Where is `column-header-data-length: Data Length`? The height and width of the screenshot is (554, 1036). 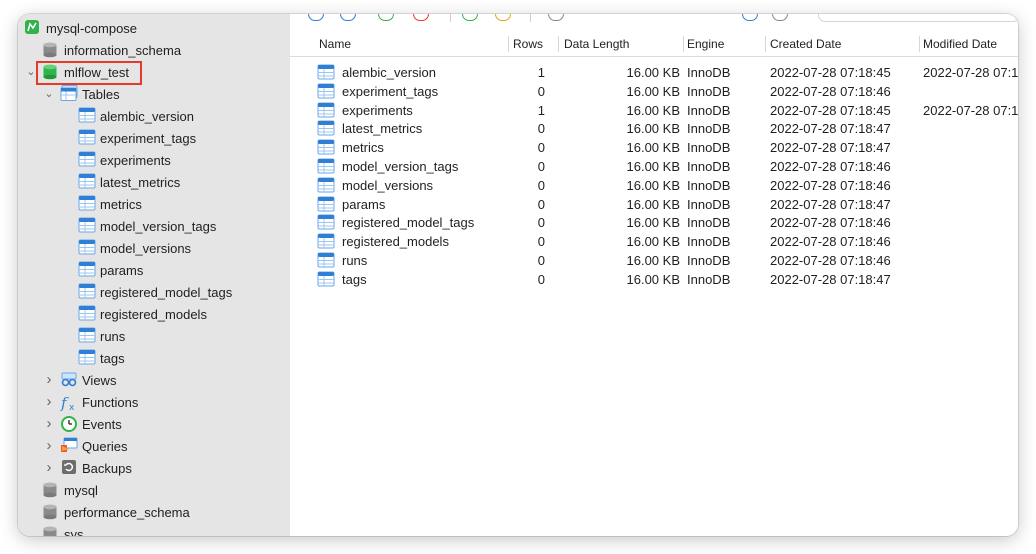
column-header-data-length: Data Length is located at coordinates (596, 44).